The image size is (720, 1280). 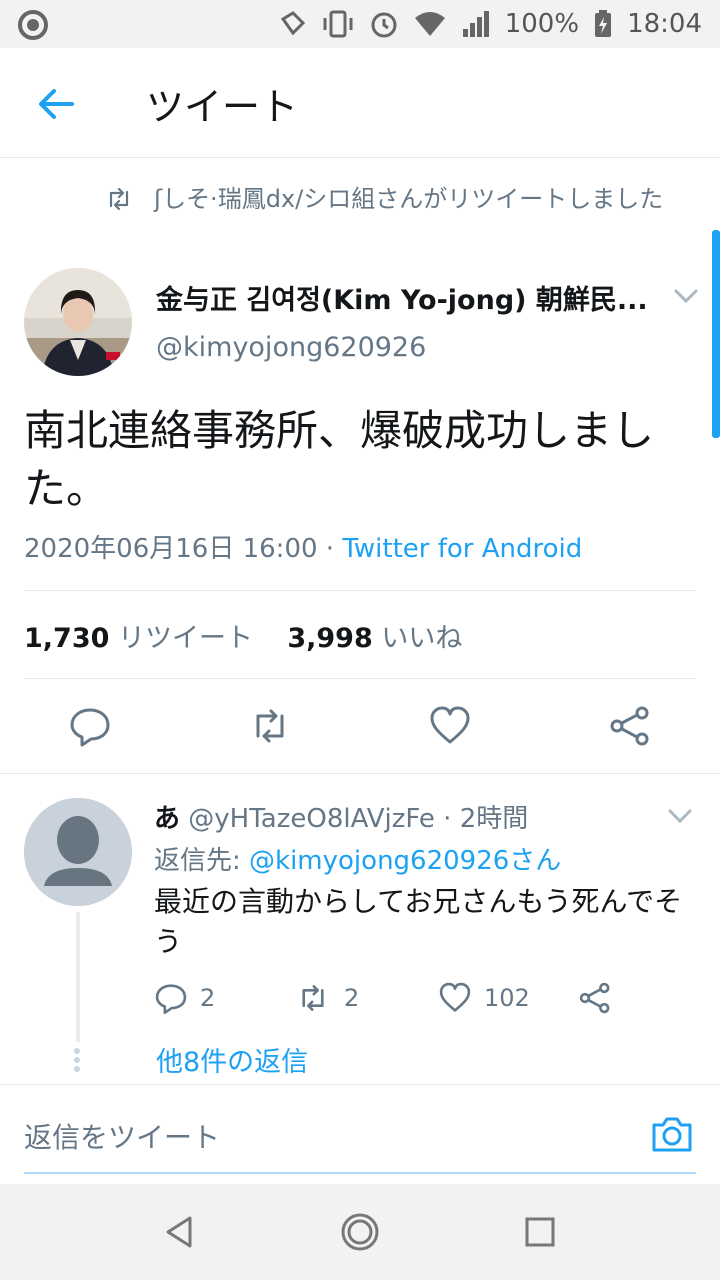 I want to click on reply-reply-button: 2, so click(x=184, y=998).